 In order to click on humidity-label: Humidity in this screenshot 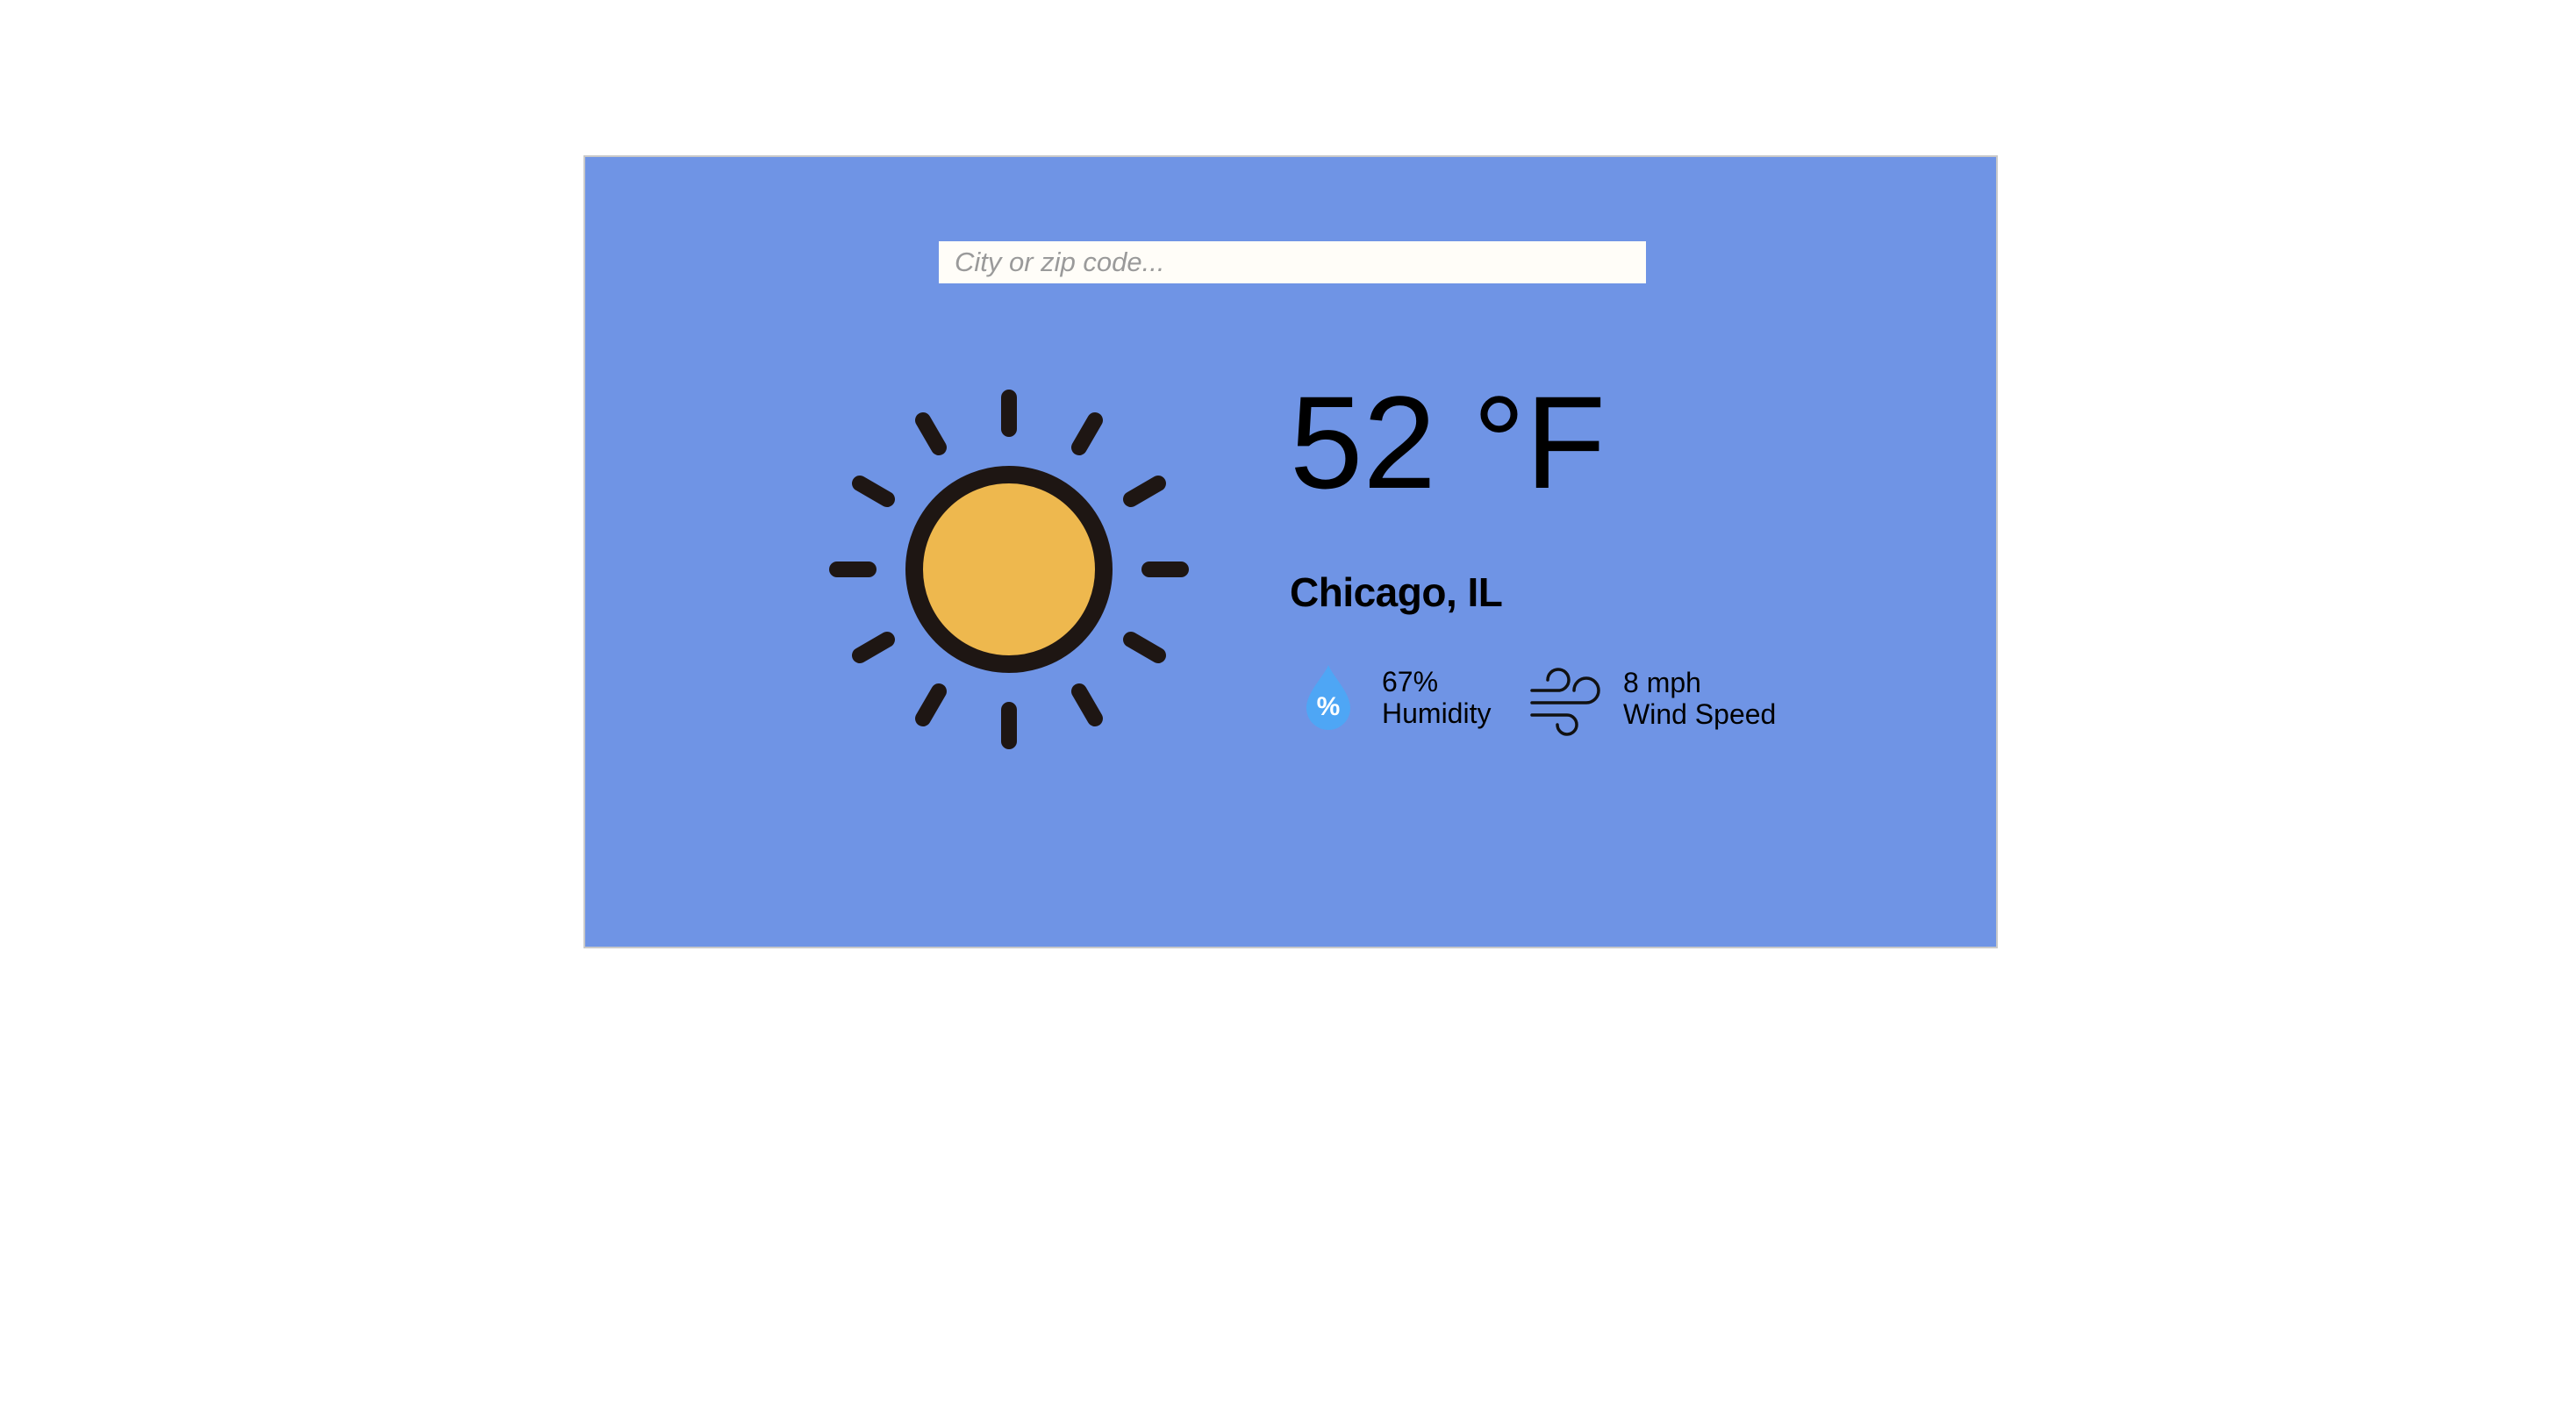, I will do `click(1437, 713)`.